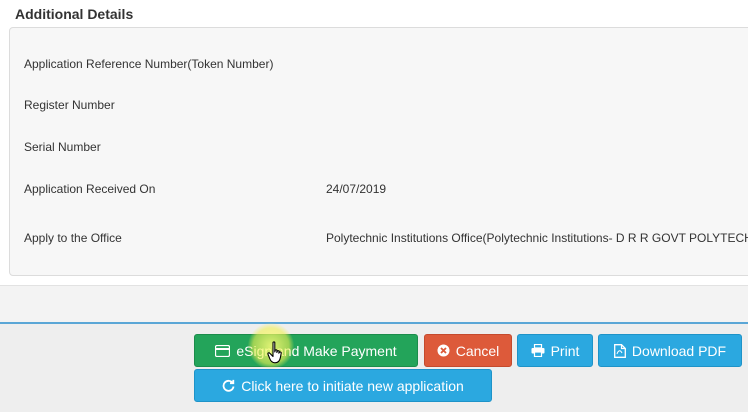 The width and height of the screenshot is (748, 412). Describe the element at coordinates (316, 350) in the screenshot. I see `esign-payment-label: eSign and Make Payment` at that location.